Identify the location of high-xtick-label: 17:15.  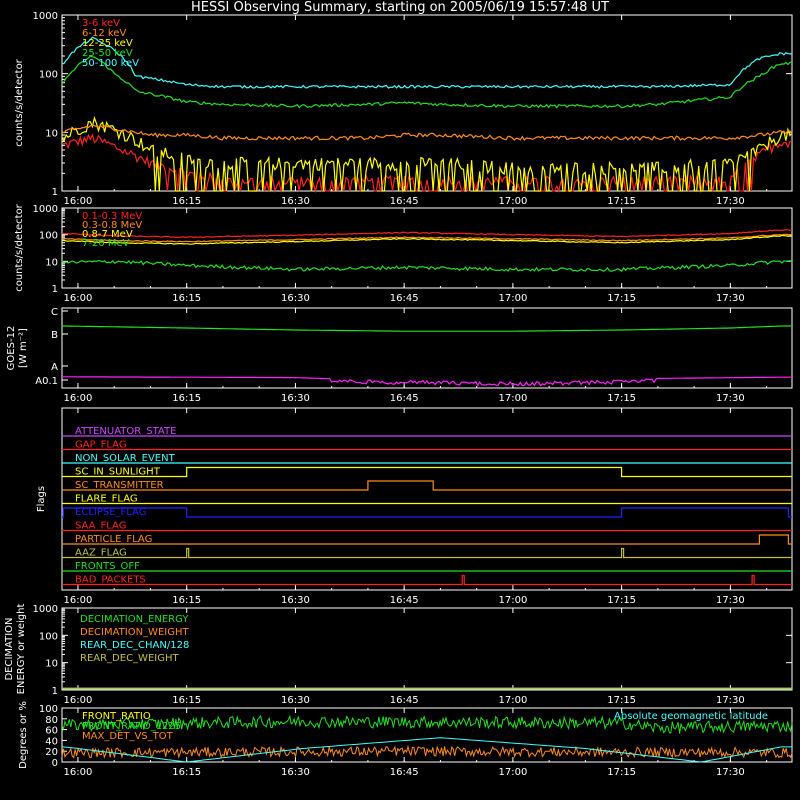
(621, 298).